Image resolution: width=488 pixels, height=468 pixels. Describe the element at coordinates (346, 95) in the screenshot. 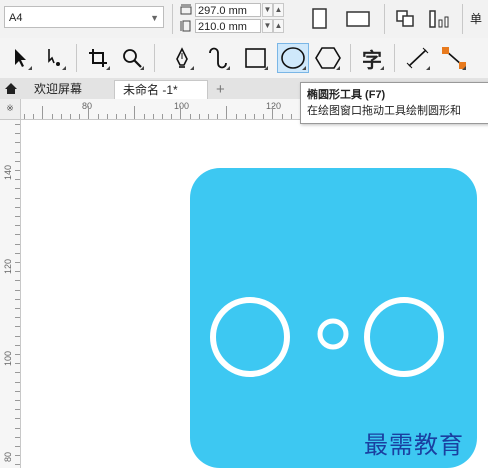

I see `tooltip-title: 椭圆形工具 (F7)` at that location.